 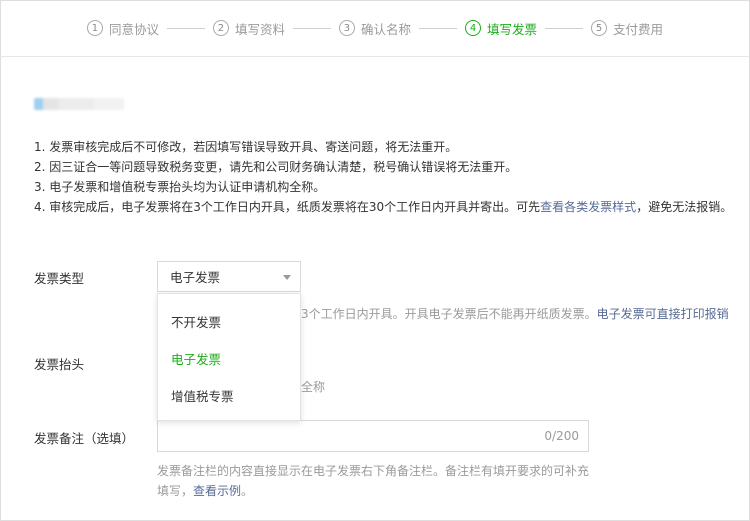 I want to click on step-agree: 1 同意协议, so click(x=122, y=28).